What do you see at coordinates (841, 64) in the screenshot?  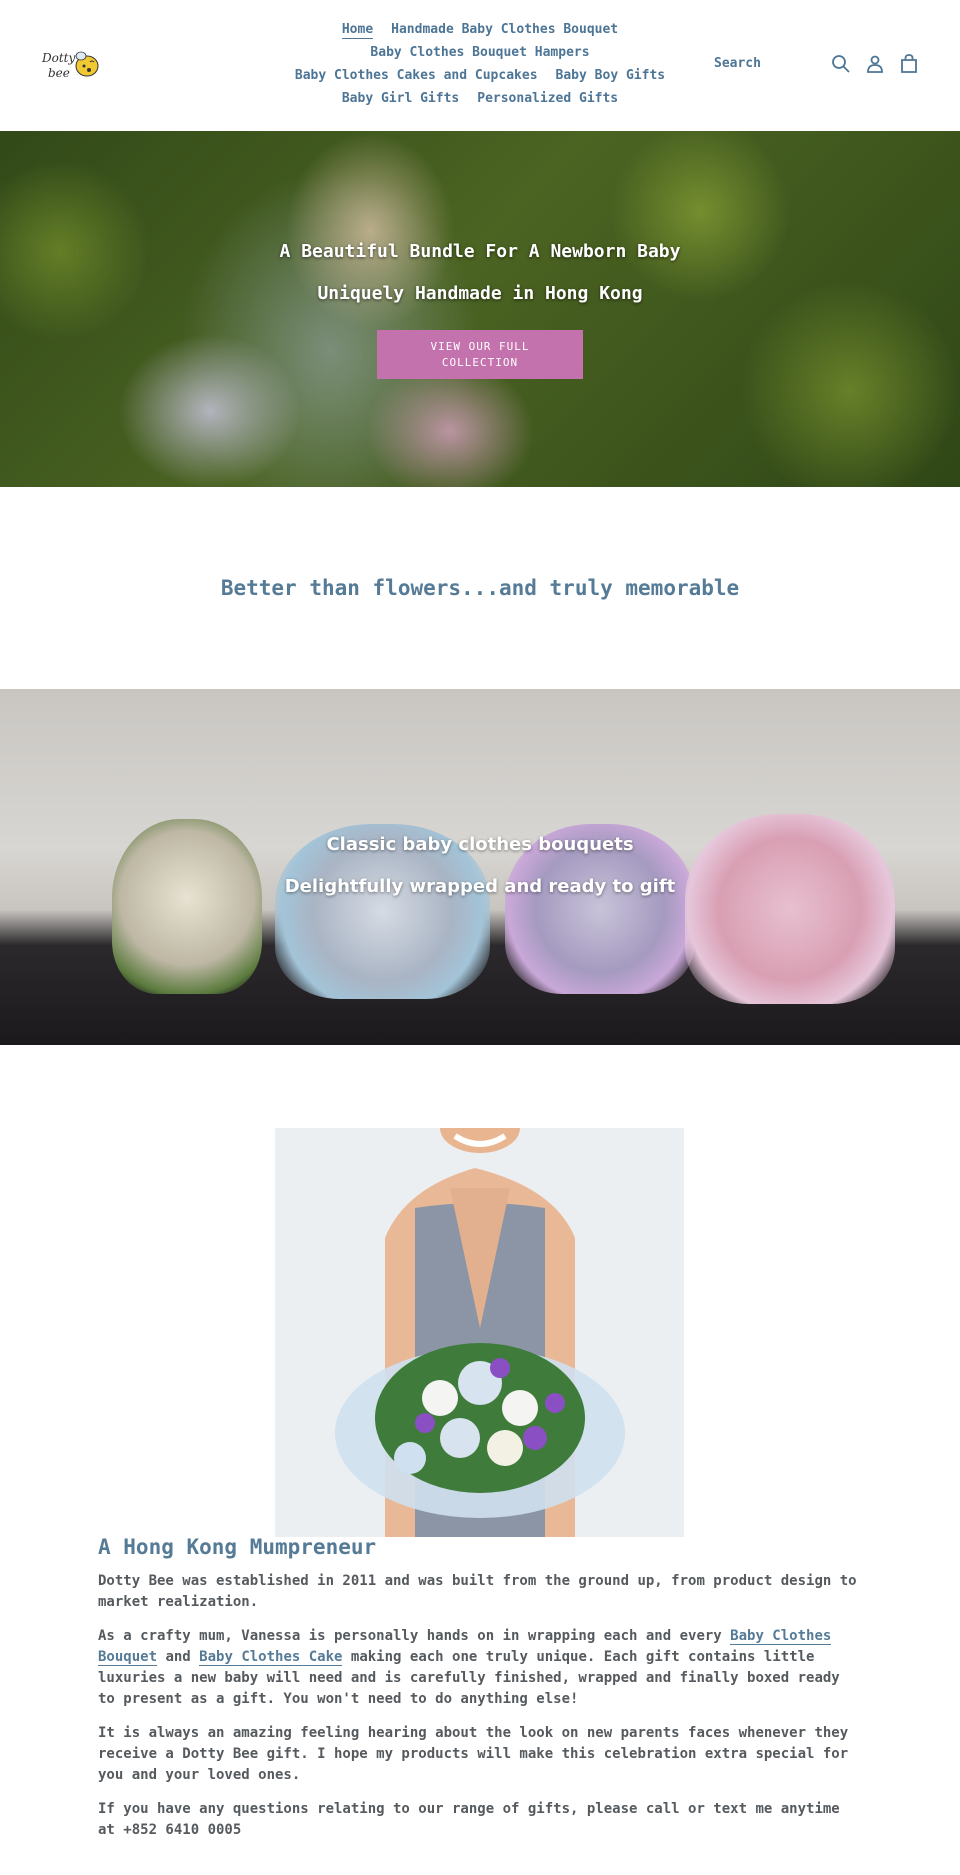 I see `search-icon` at bounding box center [841, 64].